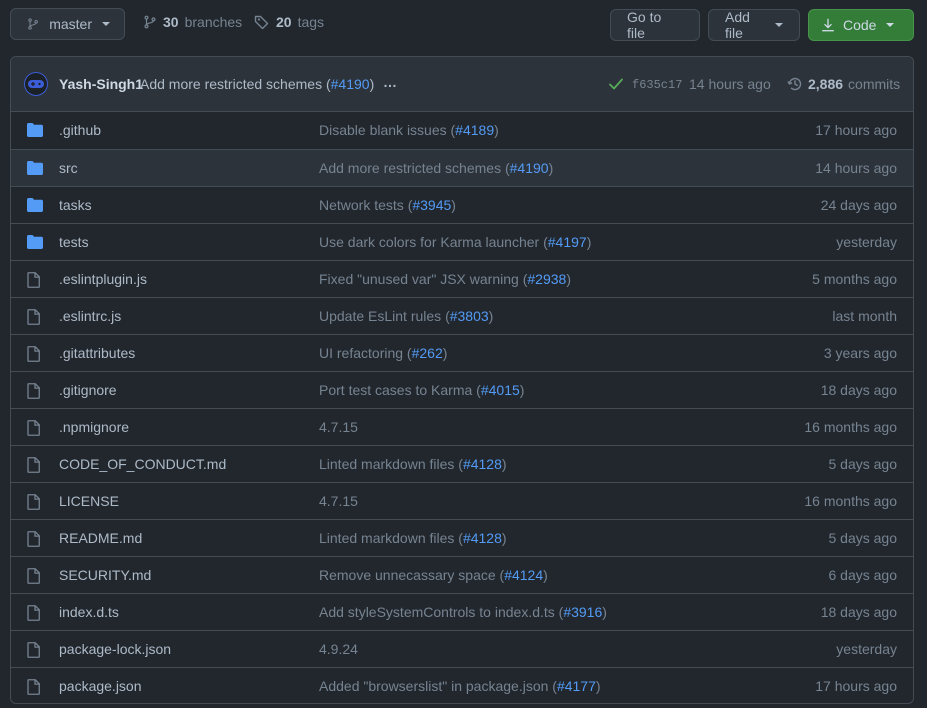  I want to click on commits-history-link: 2,886 commits, so click(843, 84).